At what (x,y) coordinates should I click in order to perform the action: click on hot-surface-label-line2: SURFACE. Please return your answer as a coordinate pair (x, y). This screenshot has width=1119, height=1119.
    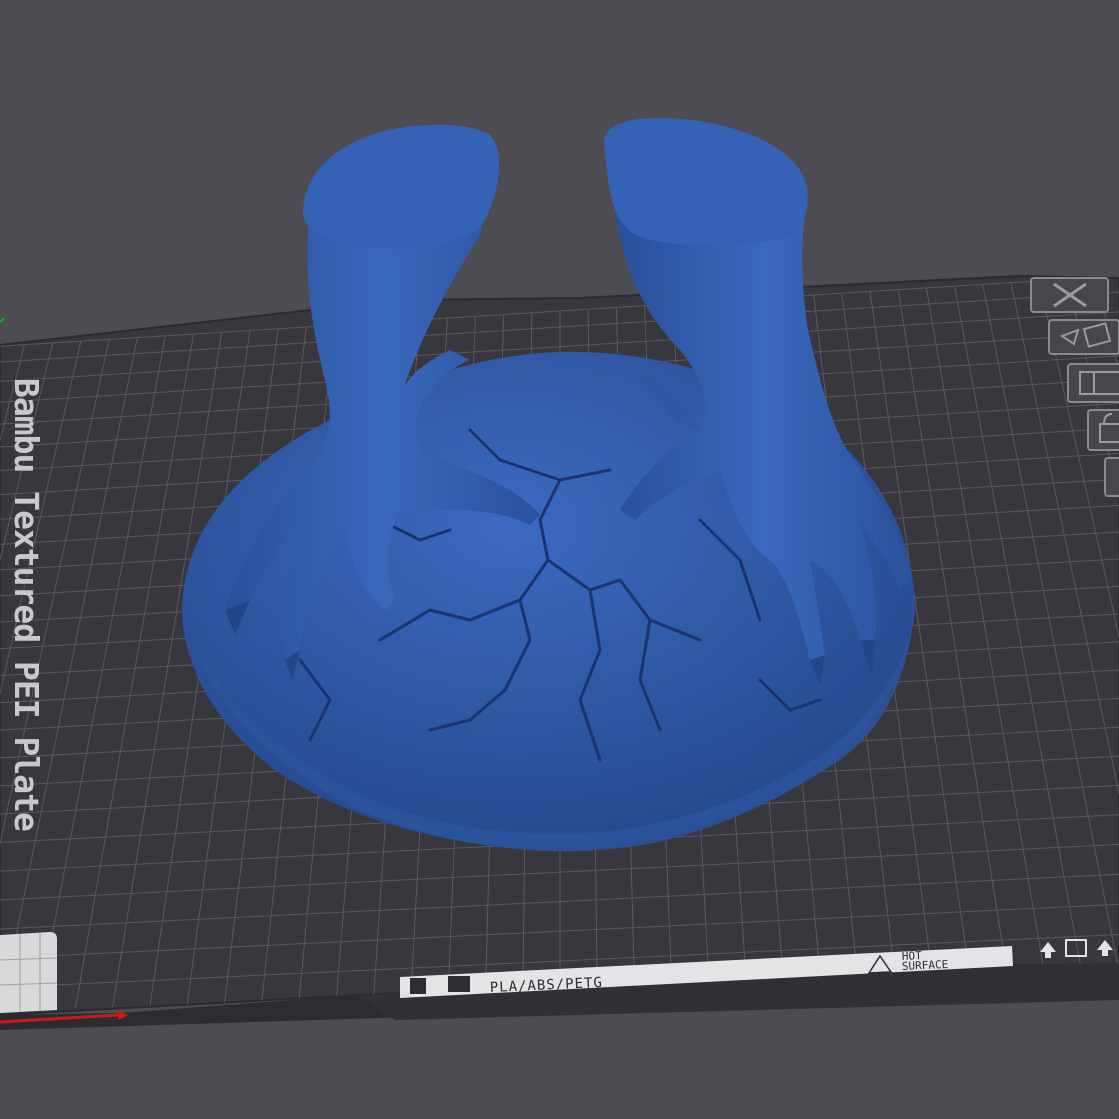
    Looking at the image, I should click on (925, 965).